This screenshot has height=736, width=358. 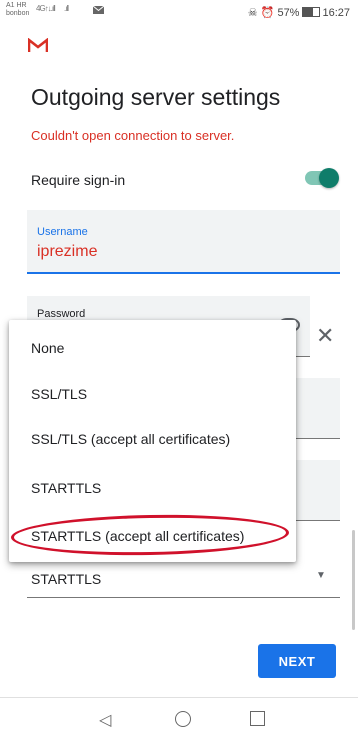 What do you see at coordinates (183, 719) in the screenshot?
I see `nav-home-icon` at bounding box center [183, 719].